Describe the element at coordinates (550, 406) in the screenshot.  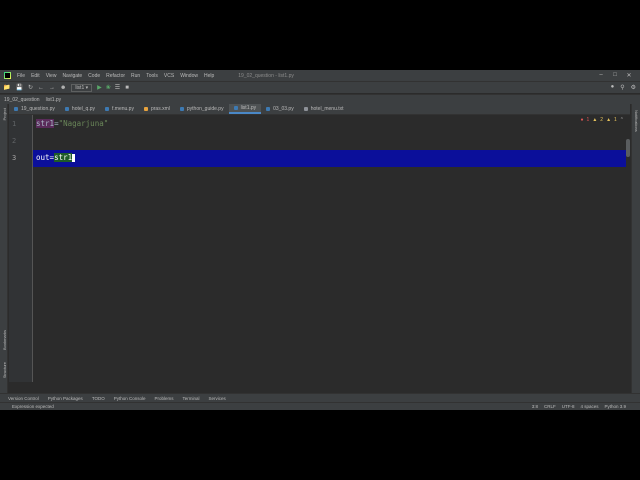
I see `line-separator: CRLF` at that location.